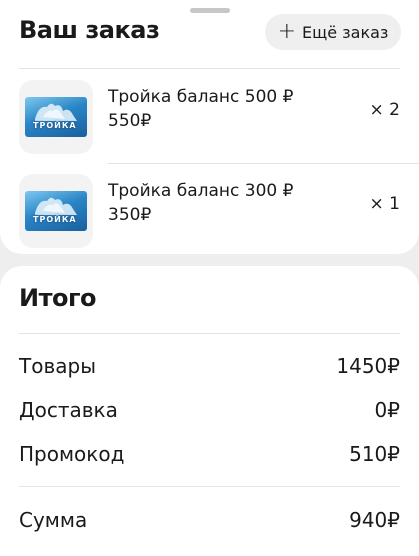 Image resolution: width=419 pixels, height=556 pixels. What do you see at coordinates (72, 454) in the screenshot?
I see `promocode-label: Промокод` at bounding box center [72, 454].